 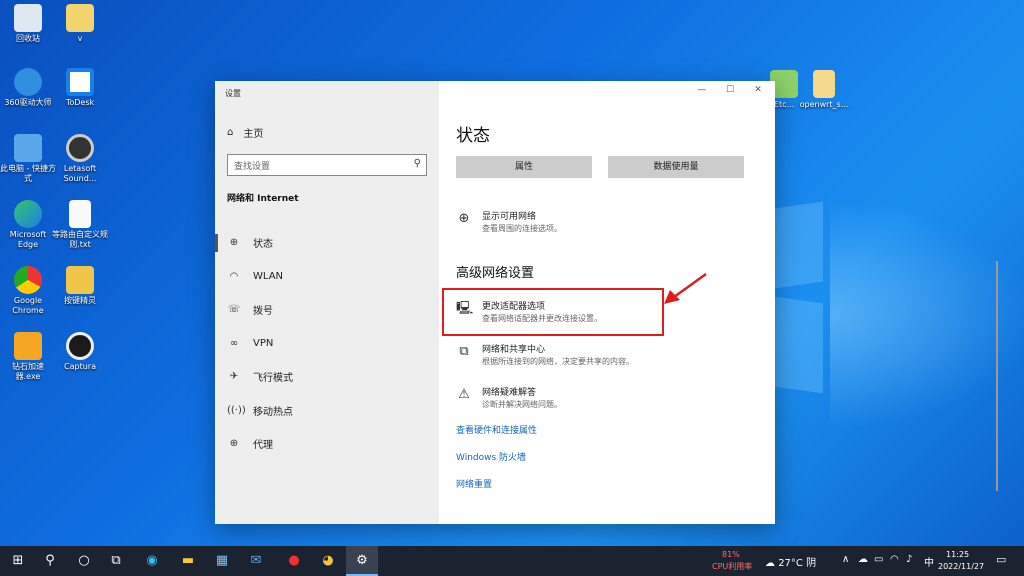 I want to click on desktop-light-glow, so click(x=927, y=315).